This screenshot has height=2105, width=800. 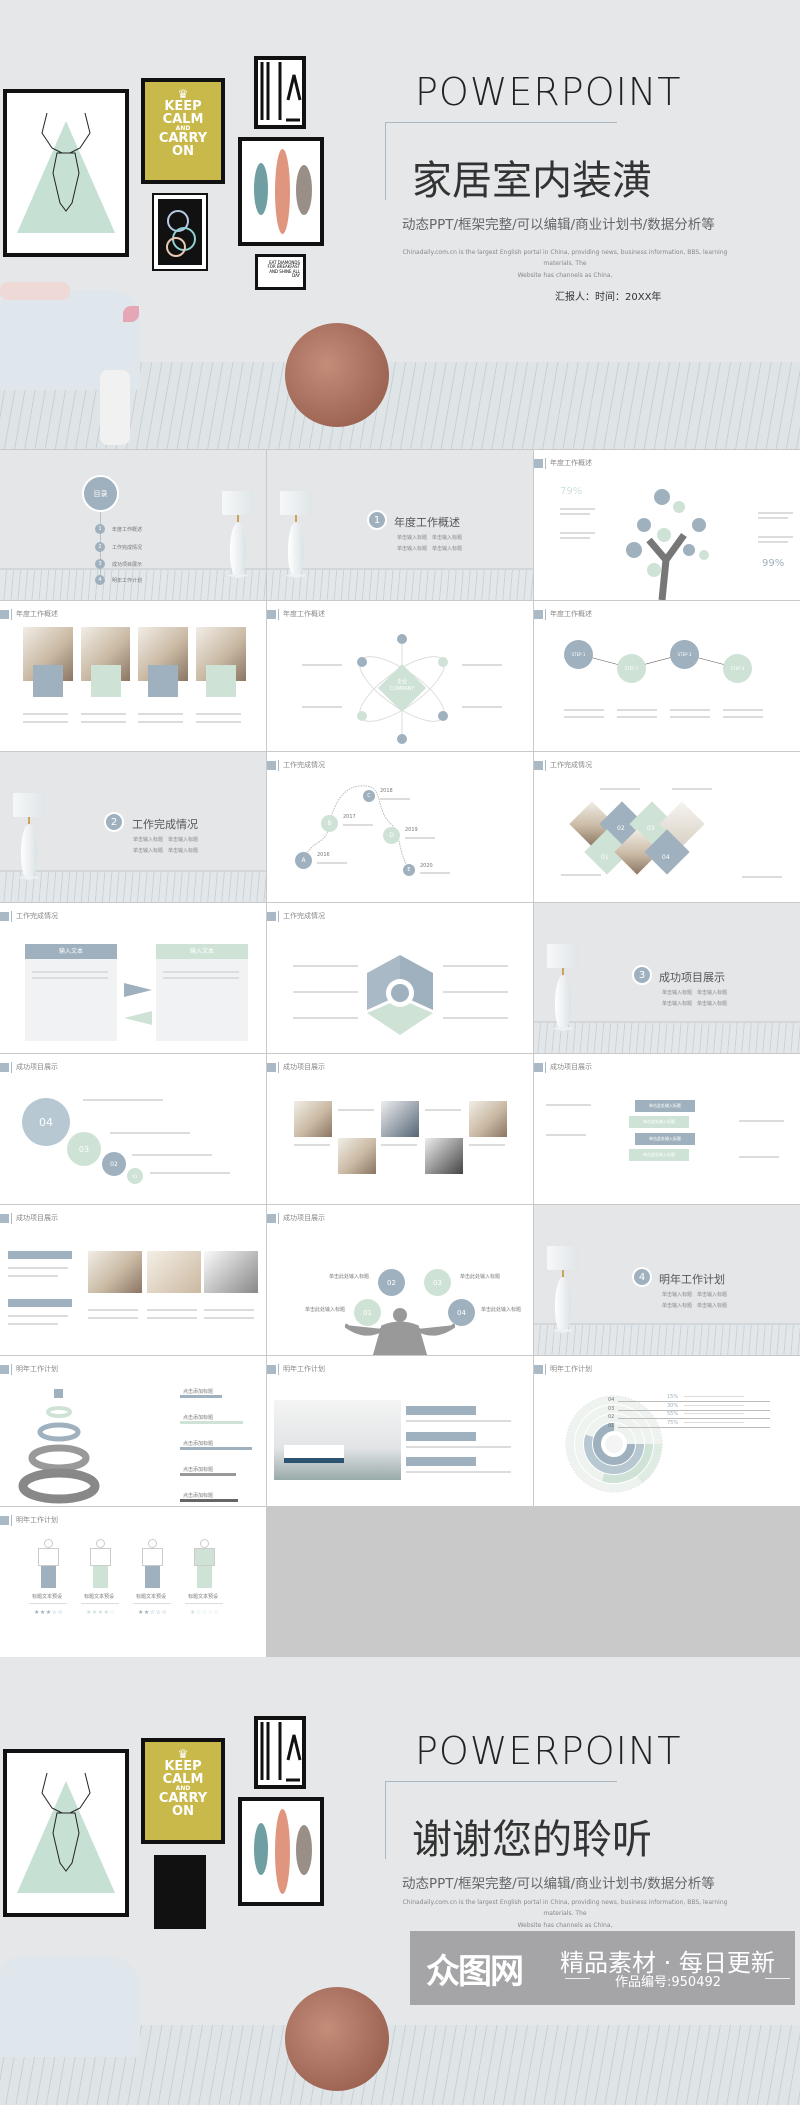 I want to click on pct-right: 99%, so click(x=773, y=563).